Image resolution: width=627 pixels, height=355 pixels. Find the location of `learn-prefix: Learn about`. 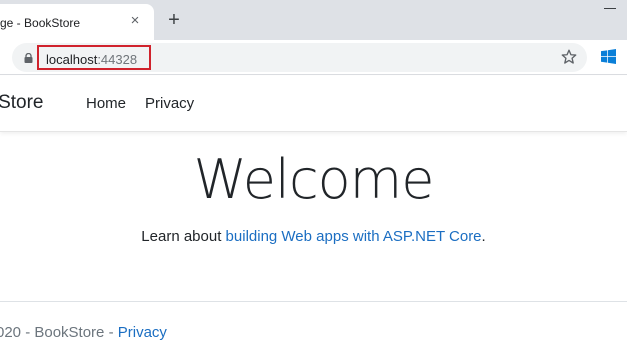

learn-prefix: Learn about is located at coordinates (183, 236).